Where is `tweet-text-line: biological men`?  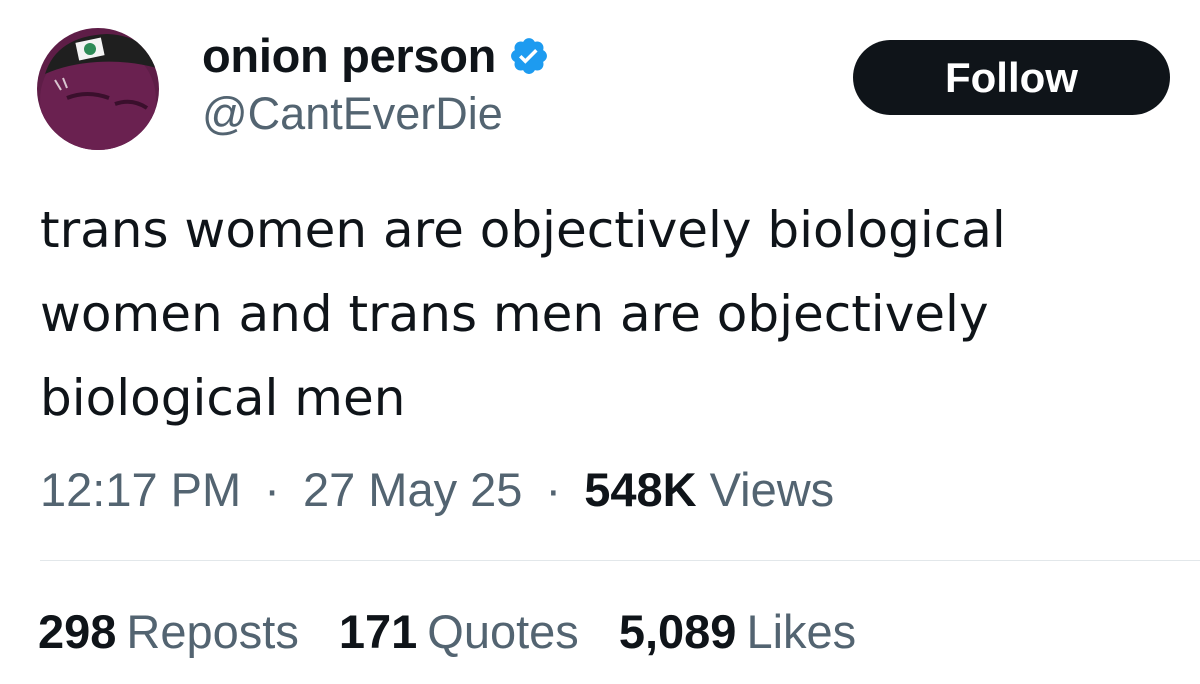 tweet-text-line: biological men is located at coordinates (223, 398).